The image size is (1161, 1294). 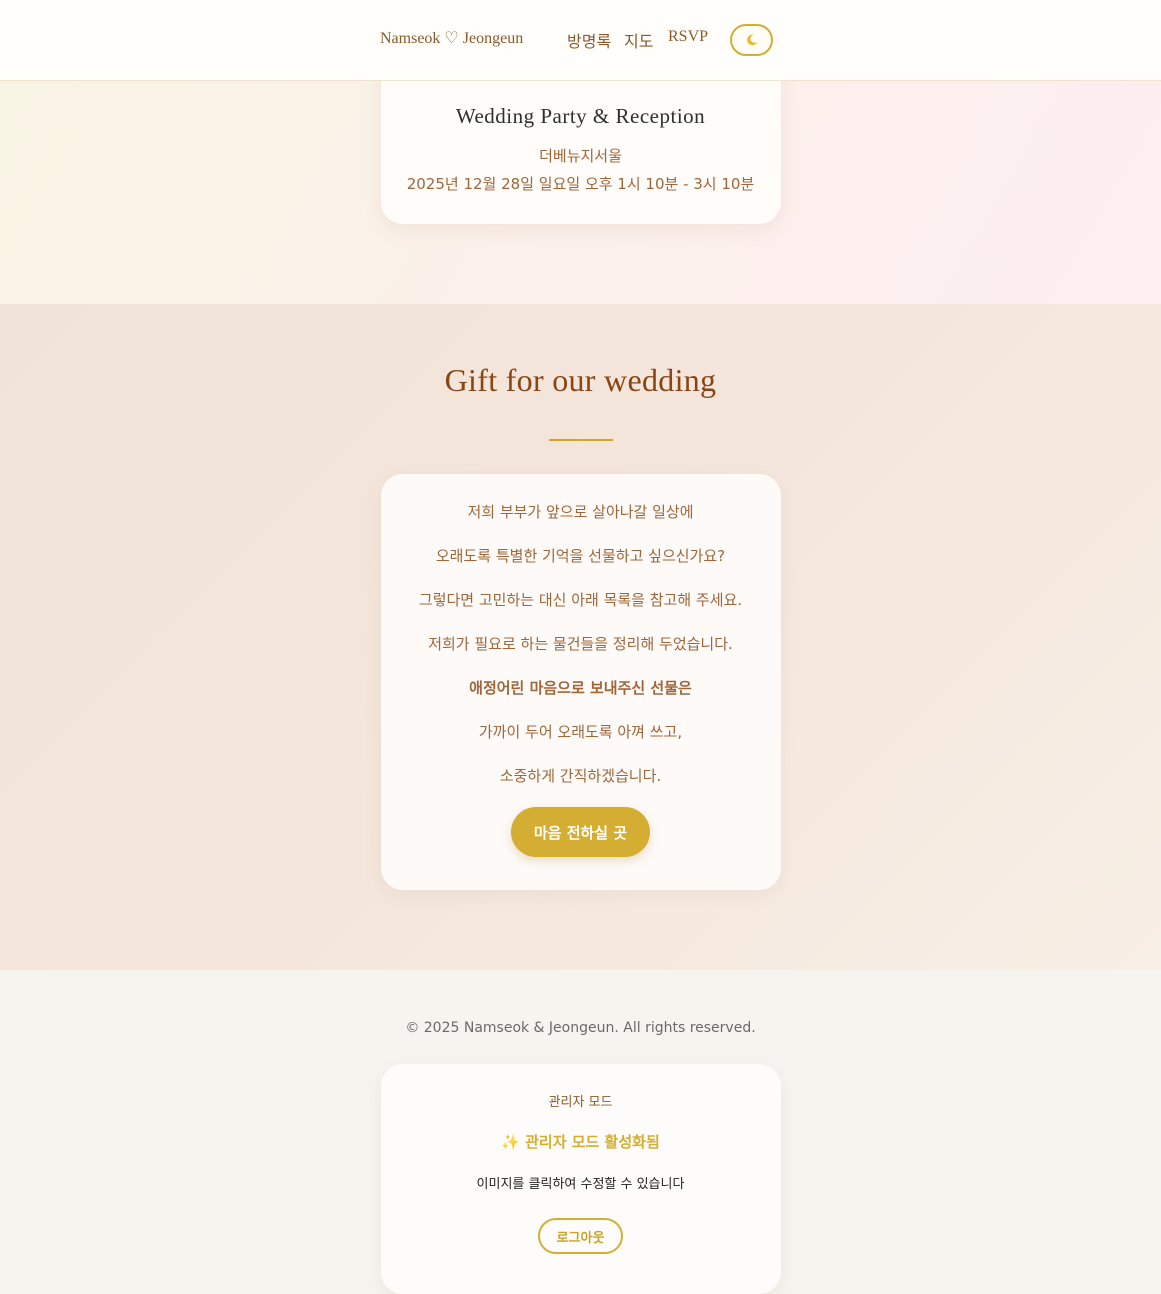 What do you see at coordinates (580, 1184) in the screenshot?
I see `admin-hint-text: 이미지를 클릭하여 수정할 수 있습니다` at bounding box center [580, 1184].